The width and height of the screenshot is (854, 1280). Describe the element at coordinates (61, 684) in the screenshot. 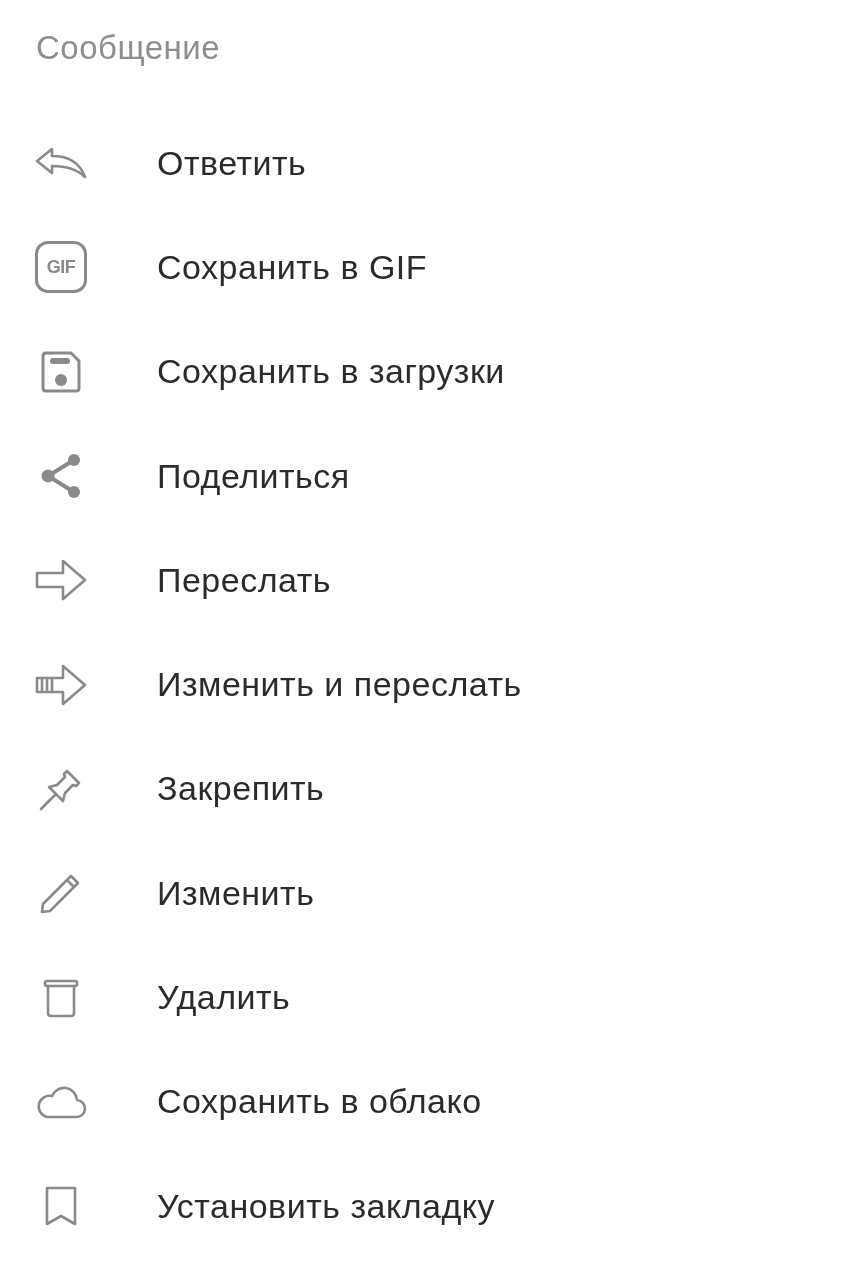

I see `striped-arrow-icon` at that location.